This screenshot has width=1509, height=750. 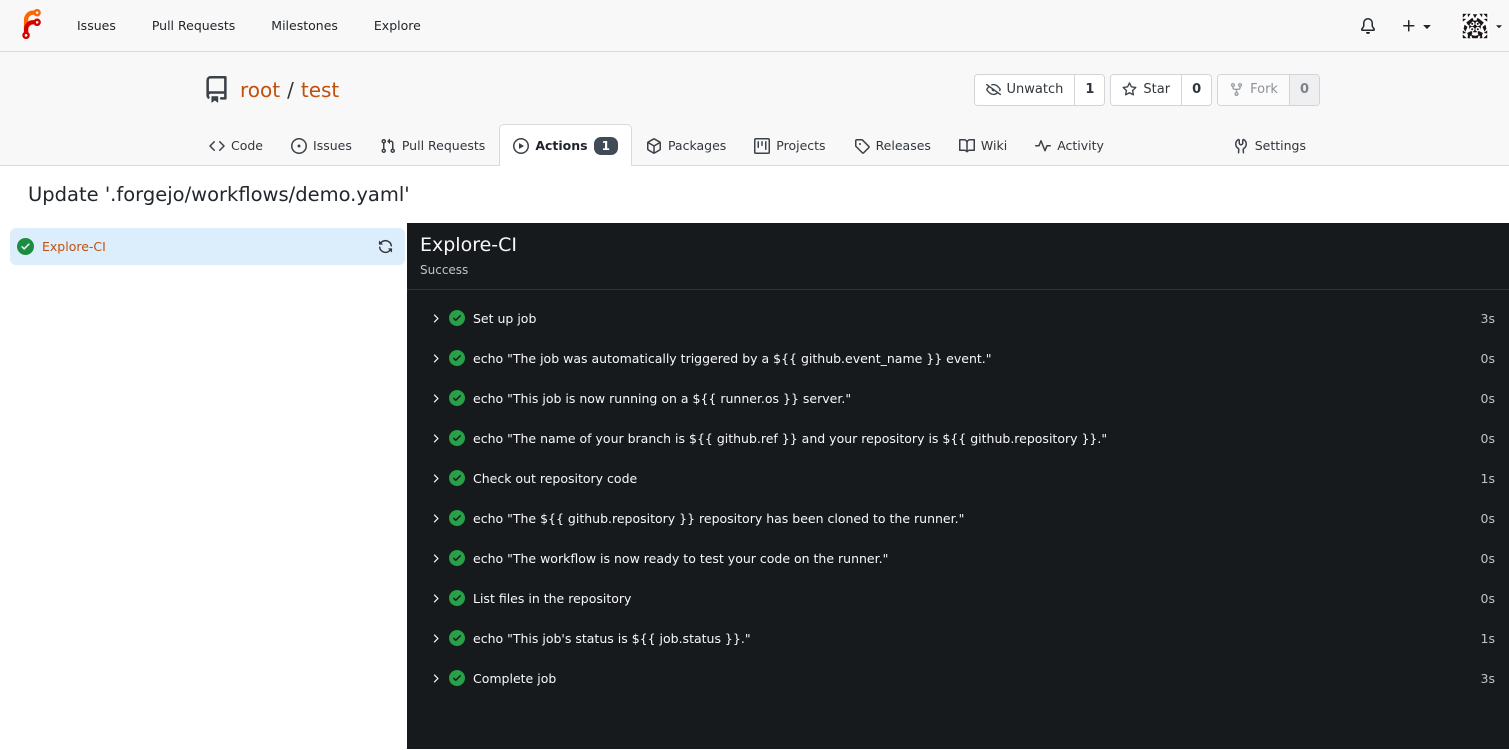 I want to click on tab-pull-requests: Pull Requests, so click(x=432, y=145).